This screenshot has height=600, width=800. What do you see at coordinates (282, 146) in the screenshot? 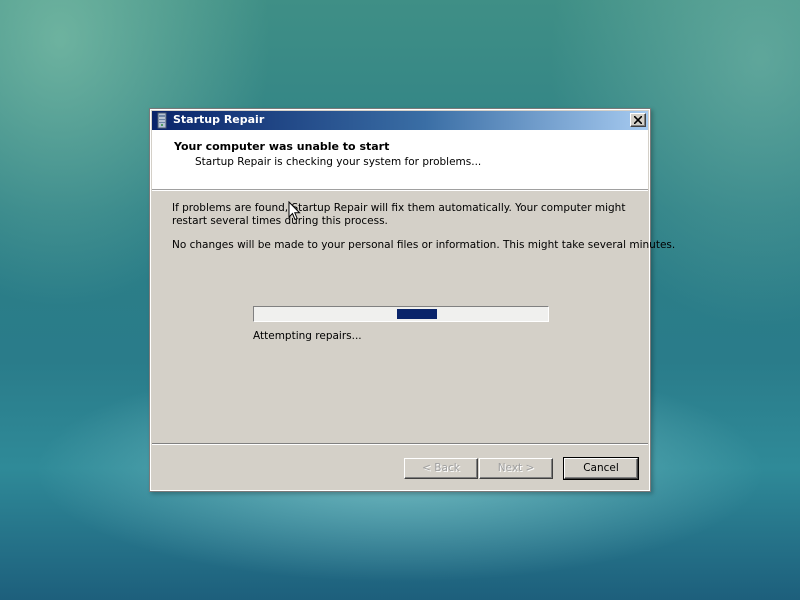
I see `header-title: Your computer was unable to start` at bounding box center [282, 146].